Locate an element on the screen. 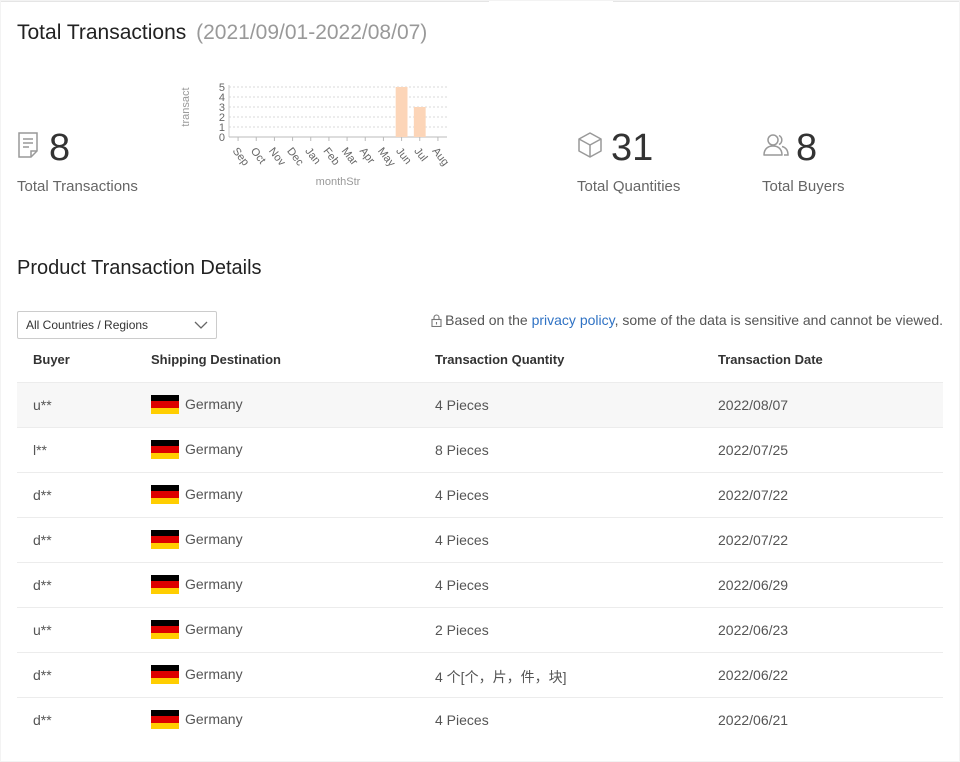  x-tick-label: Jun is located at coordinates (403, 155).